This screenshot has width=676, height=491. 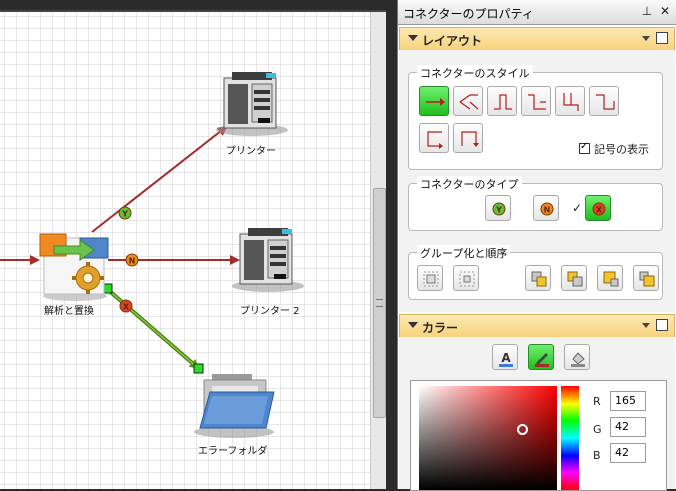 I want to click on color-section-header: カラー, so click(x=537, y=326).